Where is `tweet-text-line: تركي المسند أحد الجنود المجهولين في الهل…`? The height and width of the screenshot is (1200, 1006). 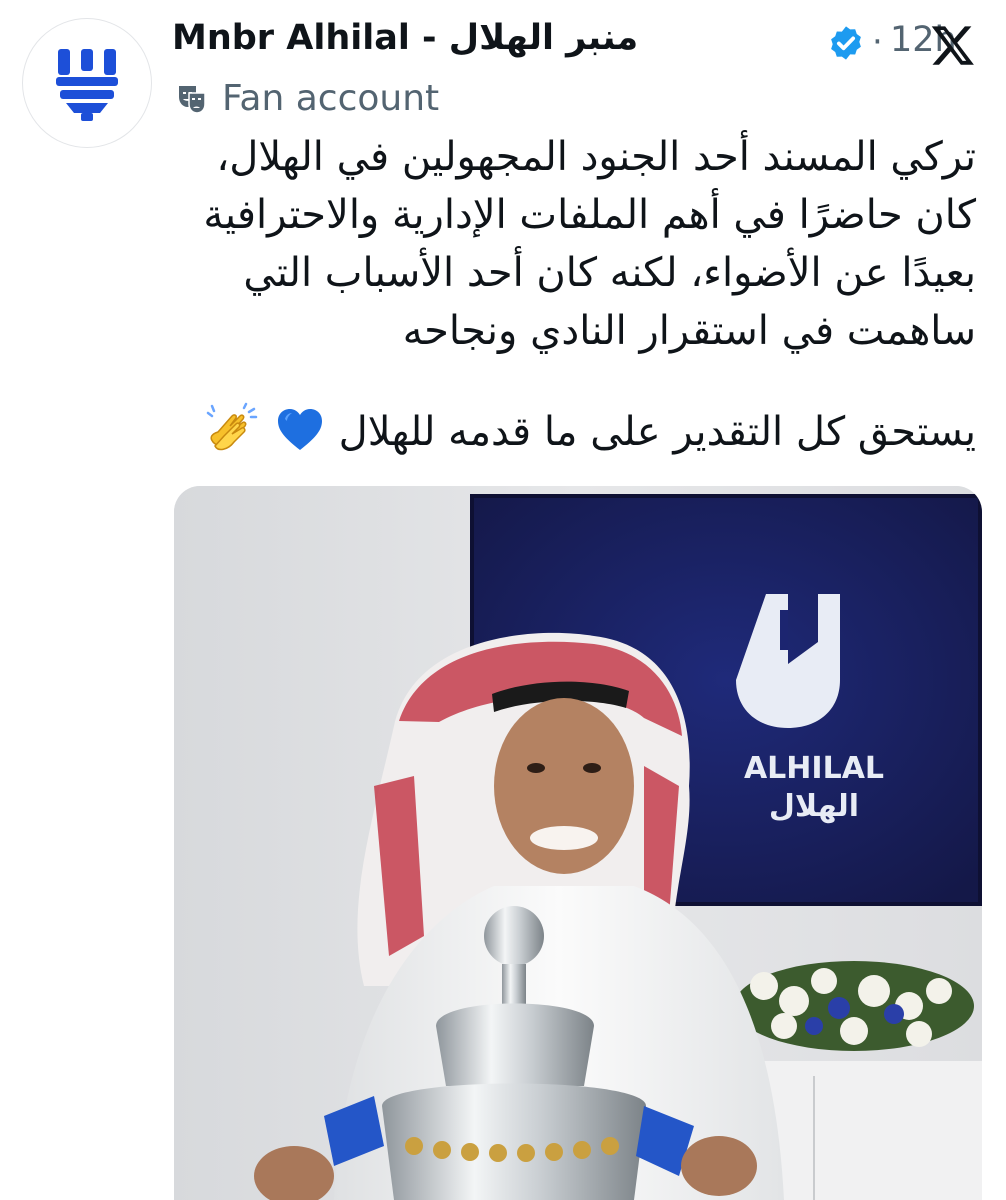
tweet-text-line: تركي المسند أحد الجنود المجهولين في الهل… is located at coordinates (596, 157).